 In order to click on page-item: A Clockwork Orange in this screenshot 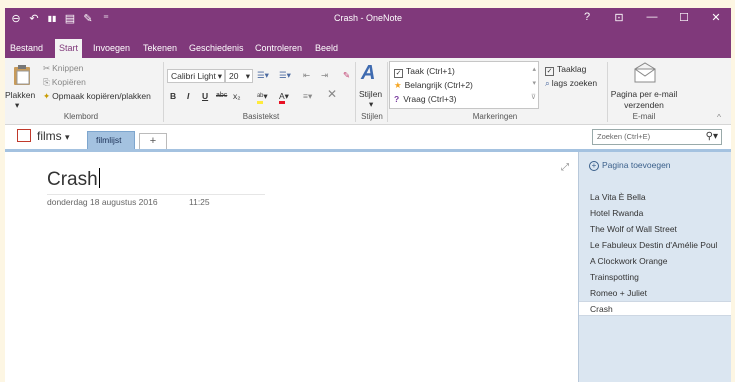, I will do `click(655, 261)`.